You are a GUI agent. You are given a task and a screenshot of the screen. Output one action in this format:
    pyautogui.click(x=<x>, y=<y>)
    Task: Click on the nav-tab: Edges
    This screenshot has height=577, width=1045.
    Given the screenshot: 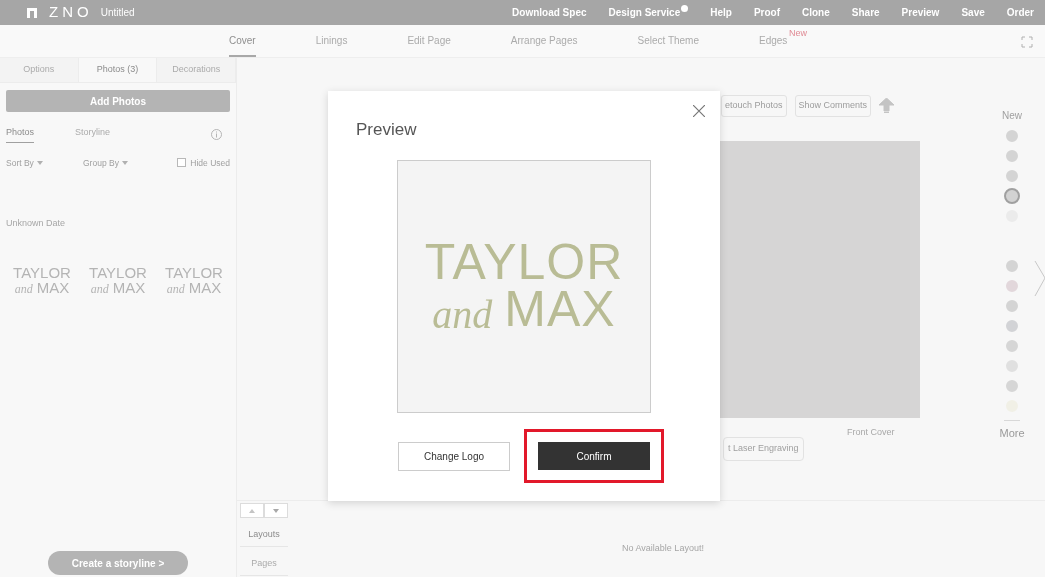 What is the action you would take?
    pyautogui.click(x=773, y=41)
    